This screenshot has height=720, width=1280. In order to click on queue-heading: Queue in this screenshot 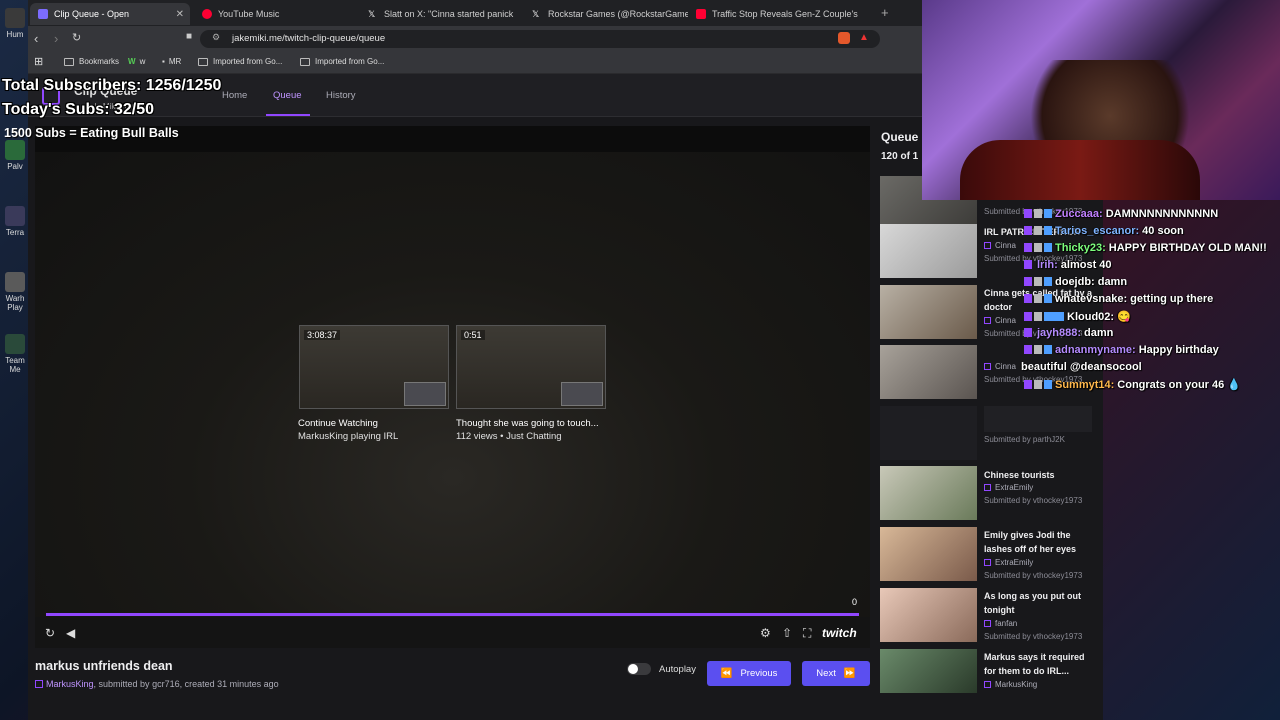, I will do `click(900, 137)`.